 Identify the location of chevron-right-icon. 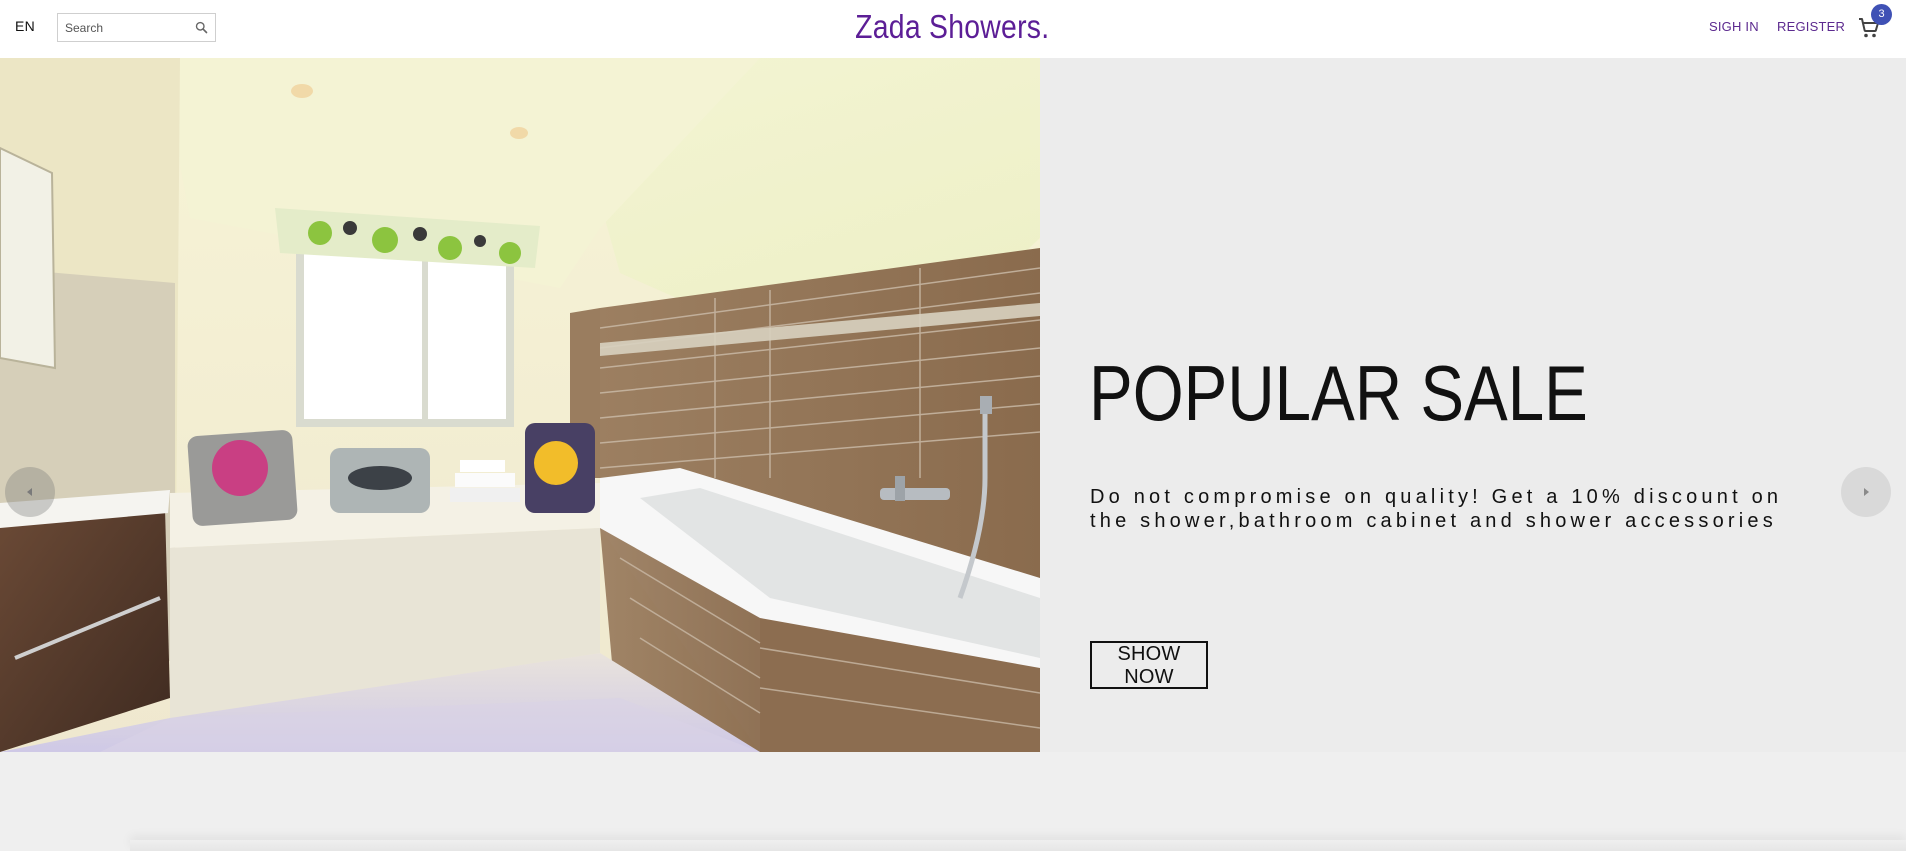
(1866, 492).